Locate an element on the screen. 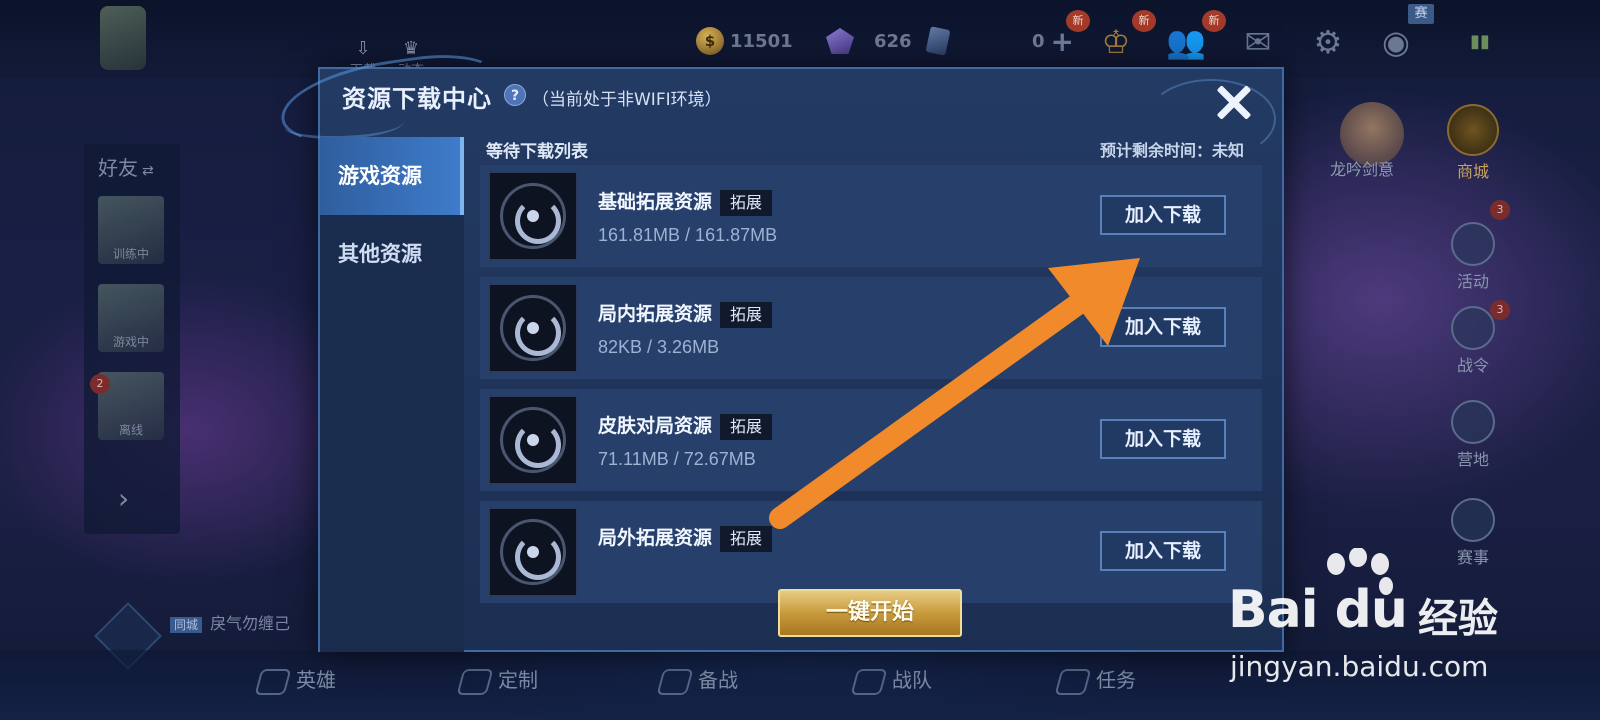 This screenshot has height=720, width=1600. chevron-right-icon: › is located at coordinates (123, 498).